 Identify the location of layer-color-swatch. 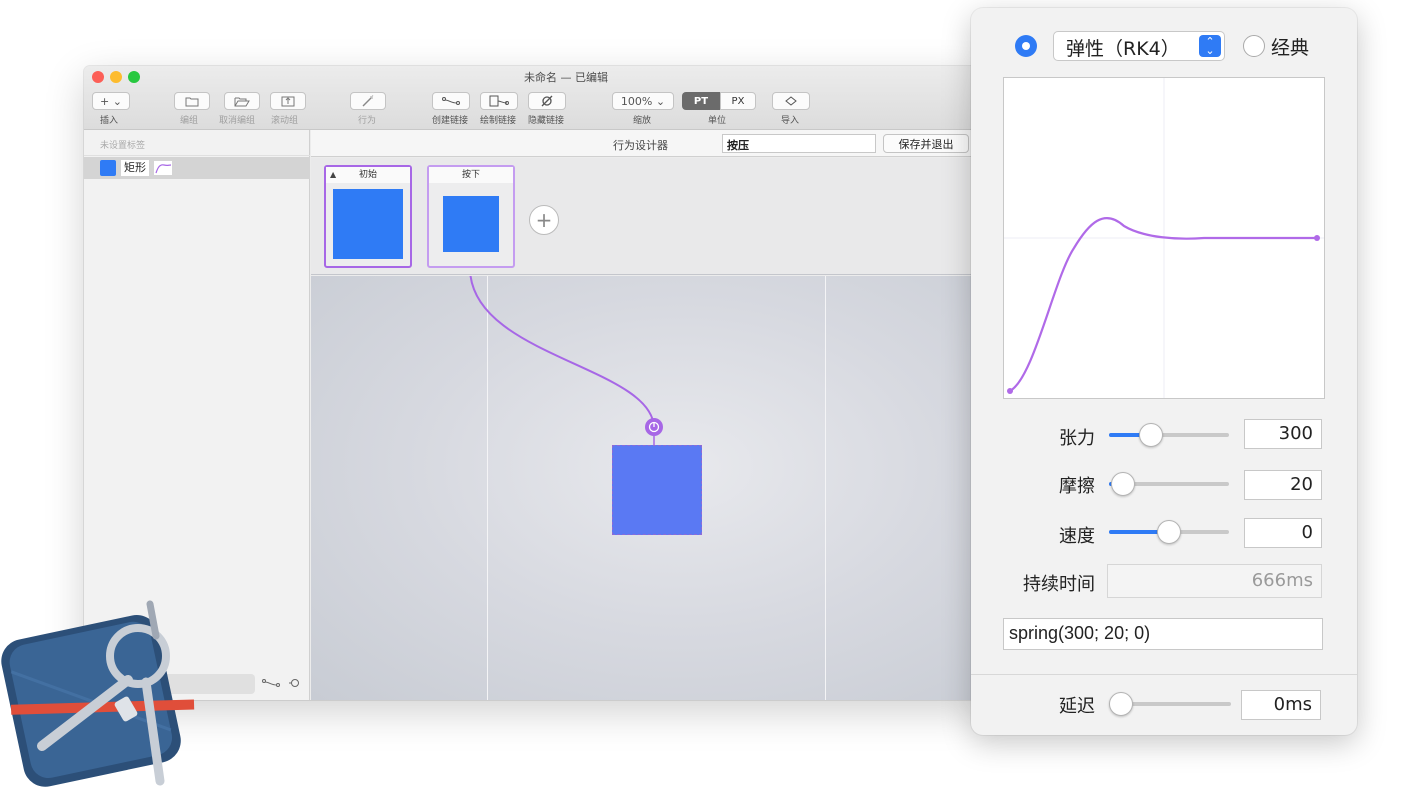
(108, 168).